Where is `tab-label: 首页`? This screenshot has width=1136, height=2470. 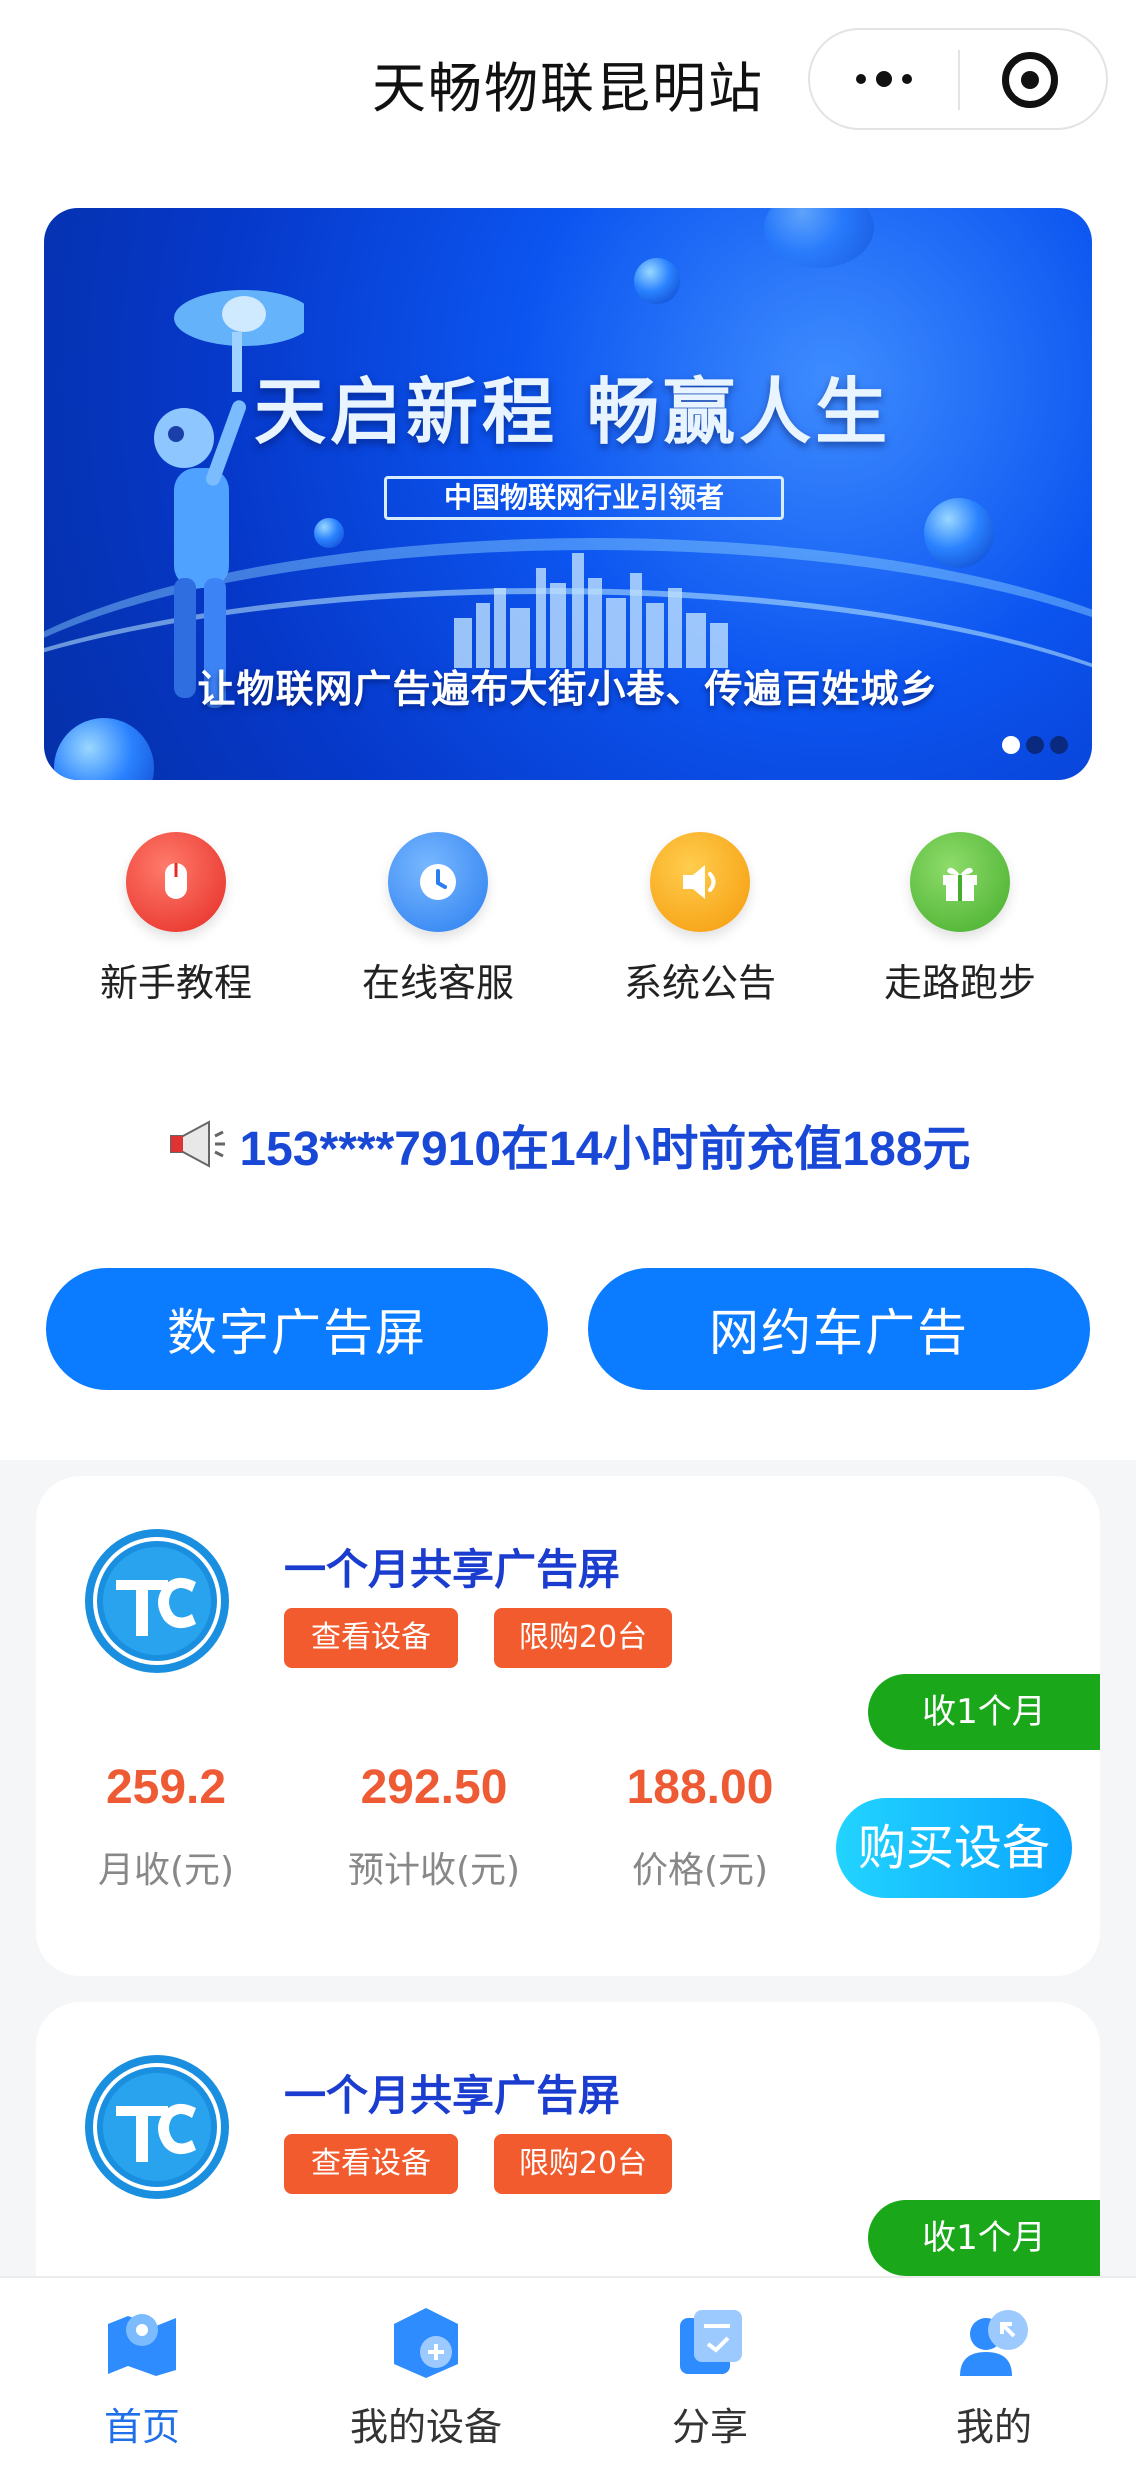 tab-label: 首页 is located at coordinates (141, 2427).